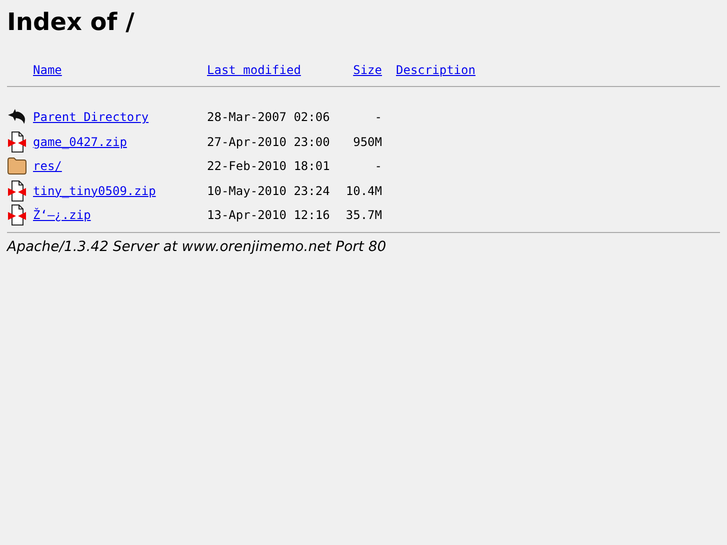 This screenshot has width=727, height=545. Describe the element at coordinates (254, 70) in the screenshot. I see `last-modified-column-link: Last modified` at that location.